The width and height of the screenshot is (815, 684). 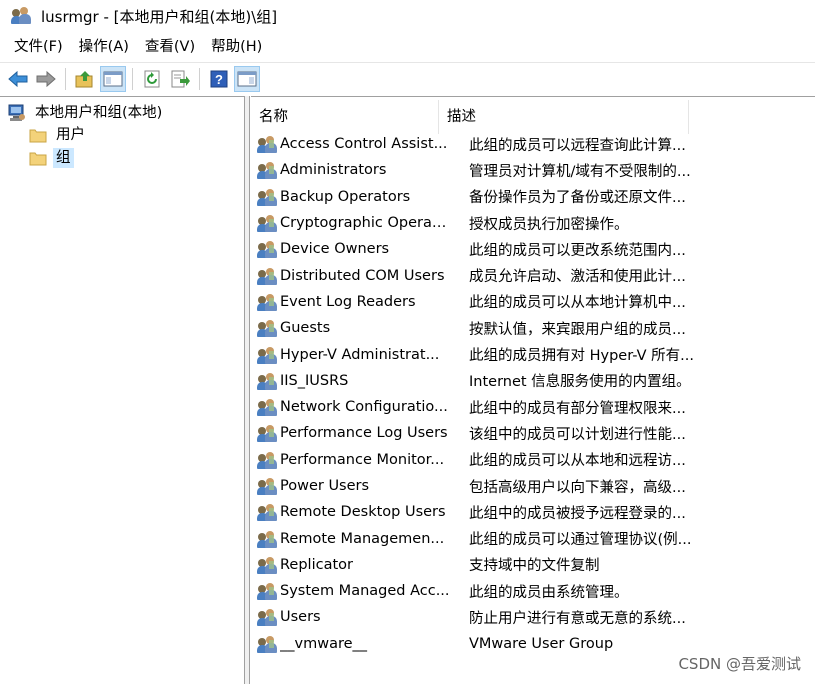 I want to click on group-description: 此组的成员由系统管理。, so click(x=549, y=592).